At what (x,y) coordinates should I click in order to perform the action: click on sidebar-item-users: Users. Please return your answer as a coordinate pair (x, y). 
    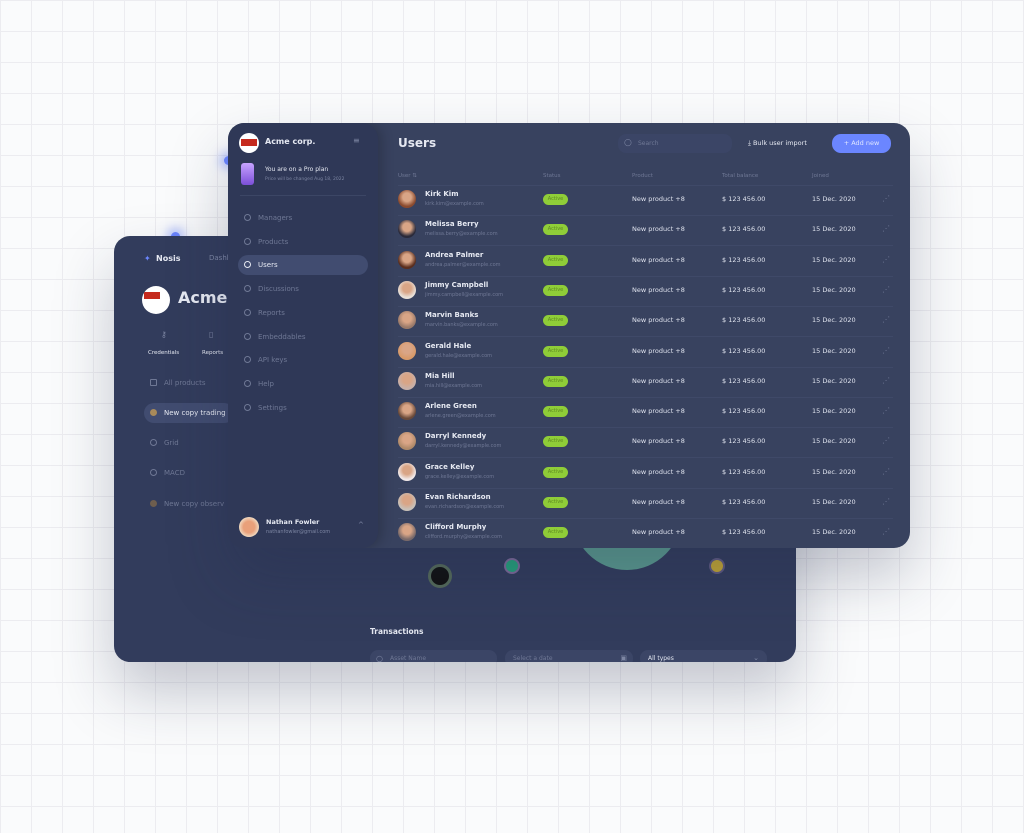
    Looking at the image, I should click on (303, 265).